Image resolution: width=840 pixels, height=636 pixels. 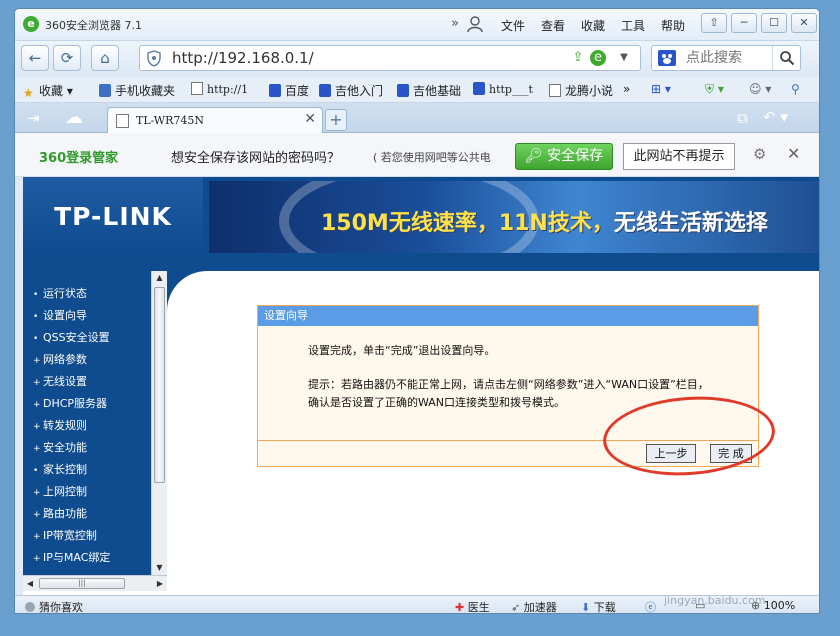 I want to click on menu-running-status: • 运行状态, so click(x=71, y=296).